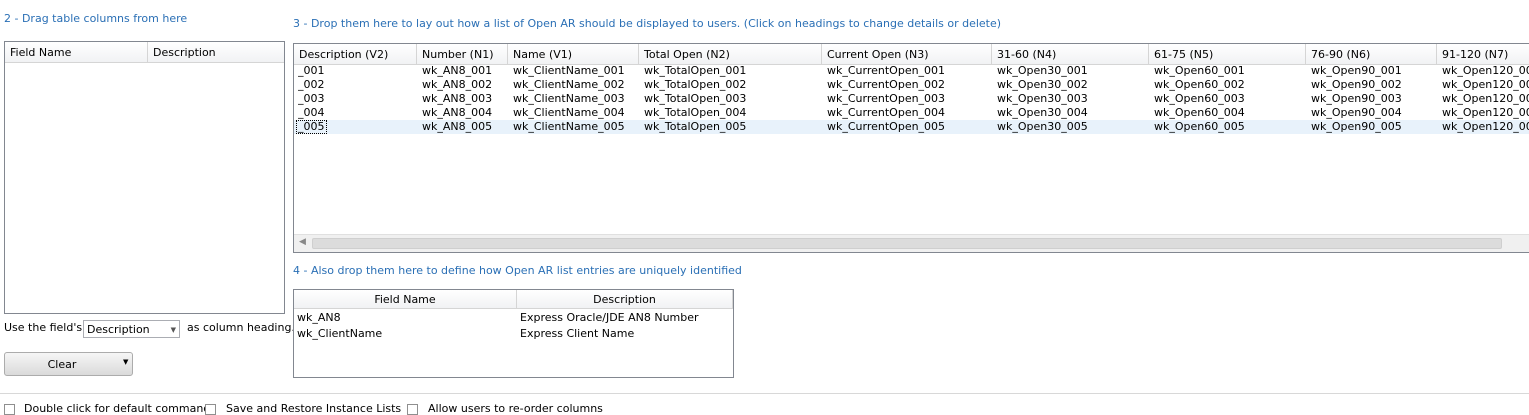  Describe the element at coordinates (569, 84) in the screenshot. I see `grid-cell: wk_ClientName_002` at that location.